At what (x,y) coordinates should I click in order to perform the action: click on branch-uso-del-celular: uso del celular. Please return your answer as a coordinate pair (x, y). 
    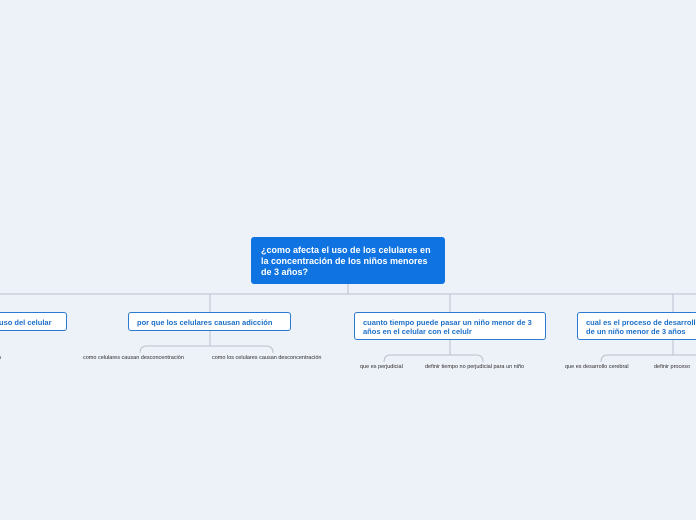
    Looking at the image, I should click on (33, 321).